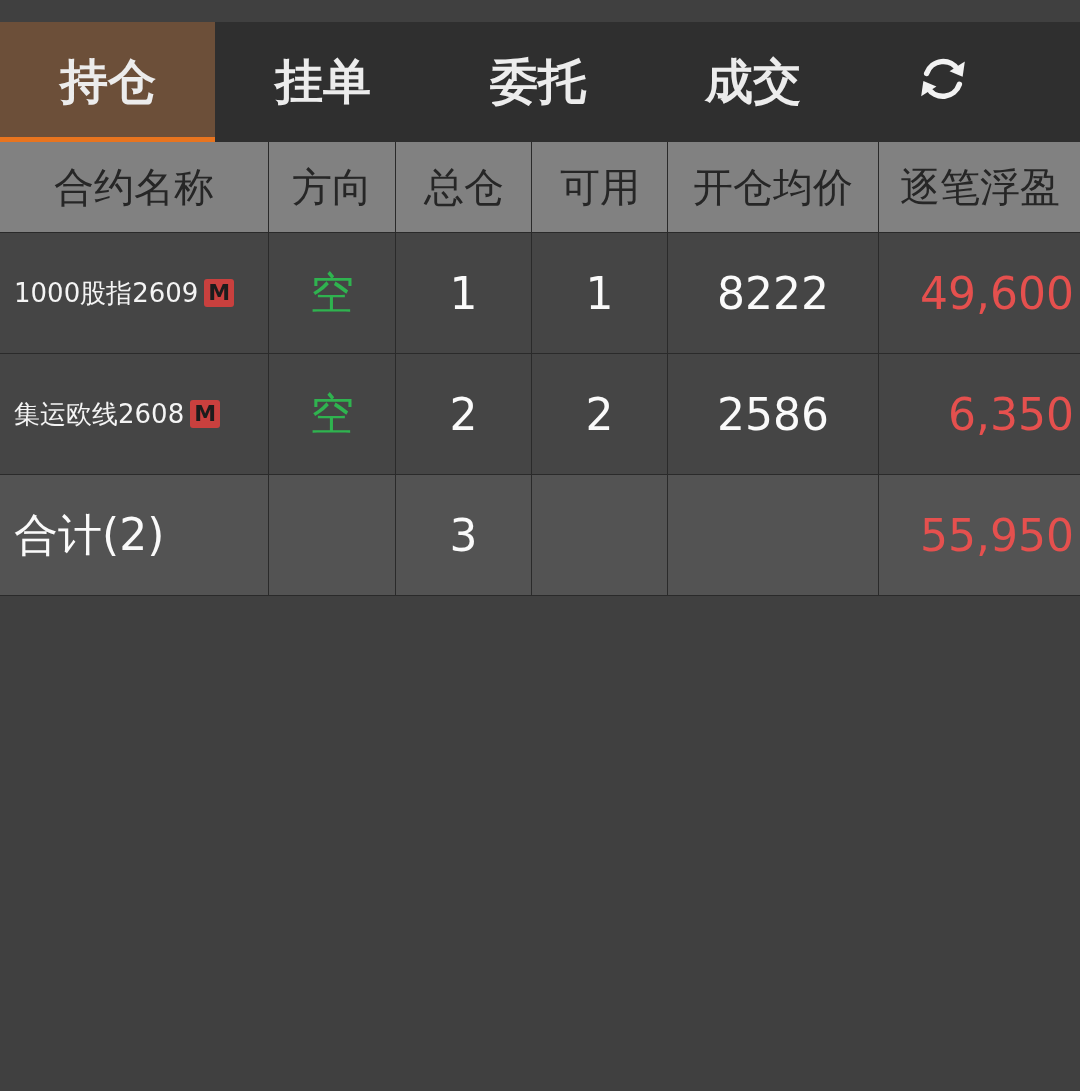 The height and width of the screenshot is (1091, 1080). I want to click on refresh-icon, so click(943, 80).